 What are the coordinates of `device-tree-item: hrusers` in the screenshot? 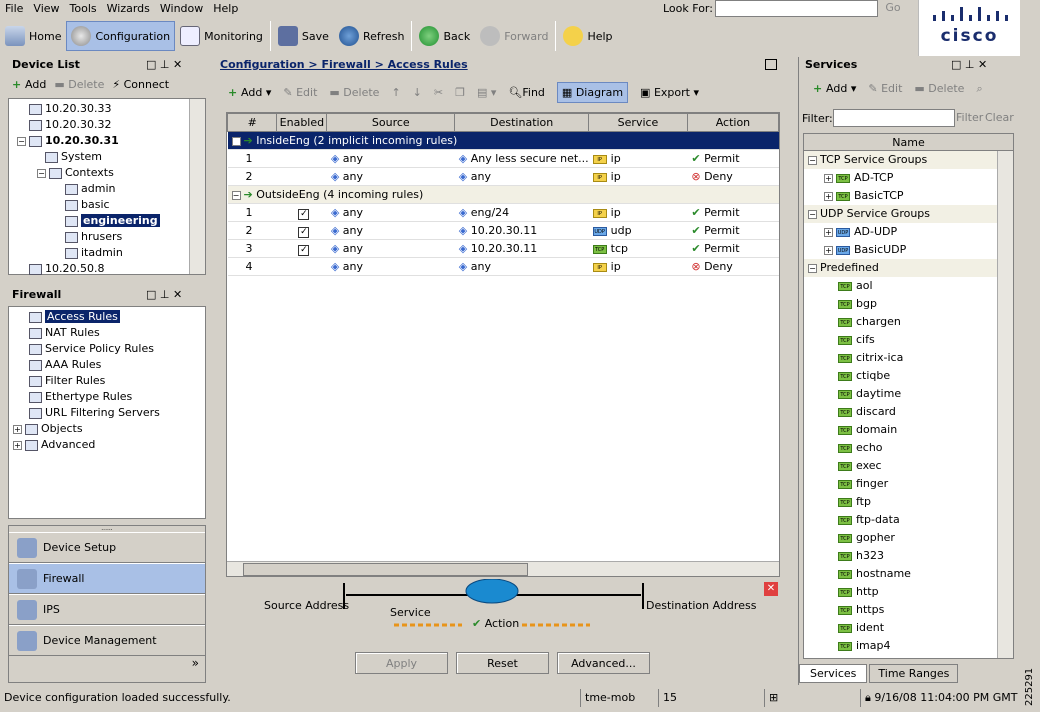 It's located at (107, 237).